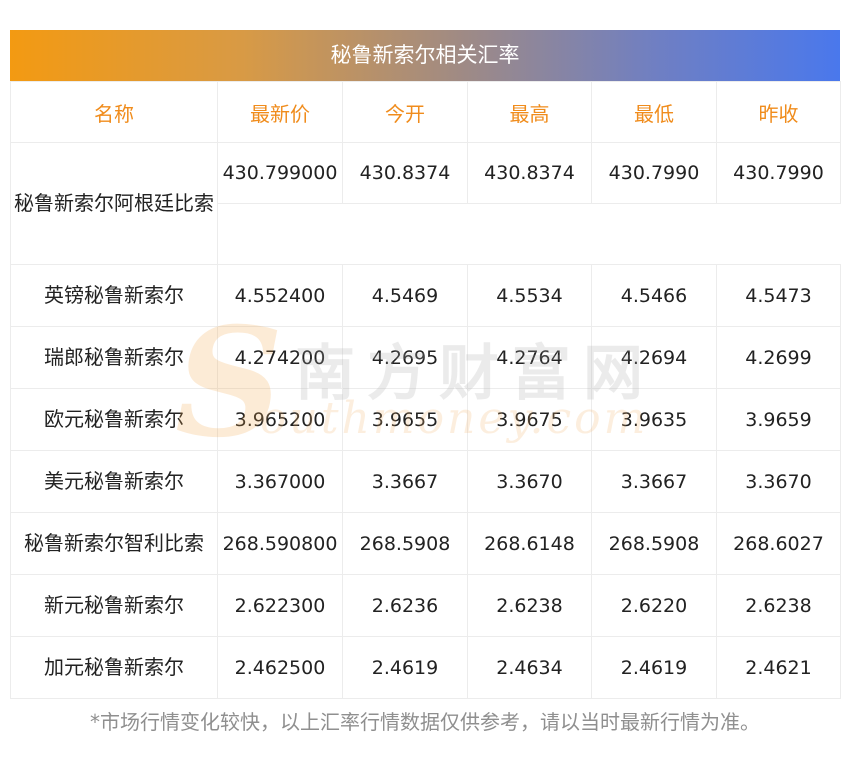 The height and width of the screenshot is (757, 850). What do you see at coordinates (529, 667) in the screenshot?
I see `high-price: 2.4634` at bounding box center [529, 667].